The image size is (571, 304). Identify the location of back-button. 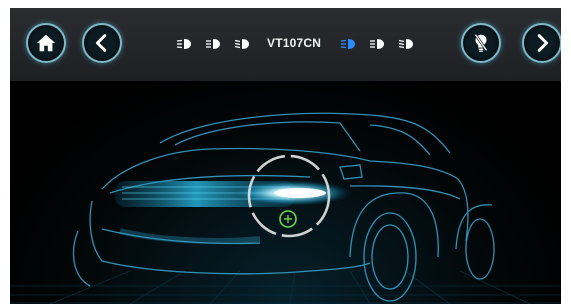
(102, 43).